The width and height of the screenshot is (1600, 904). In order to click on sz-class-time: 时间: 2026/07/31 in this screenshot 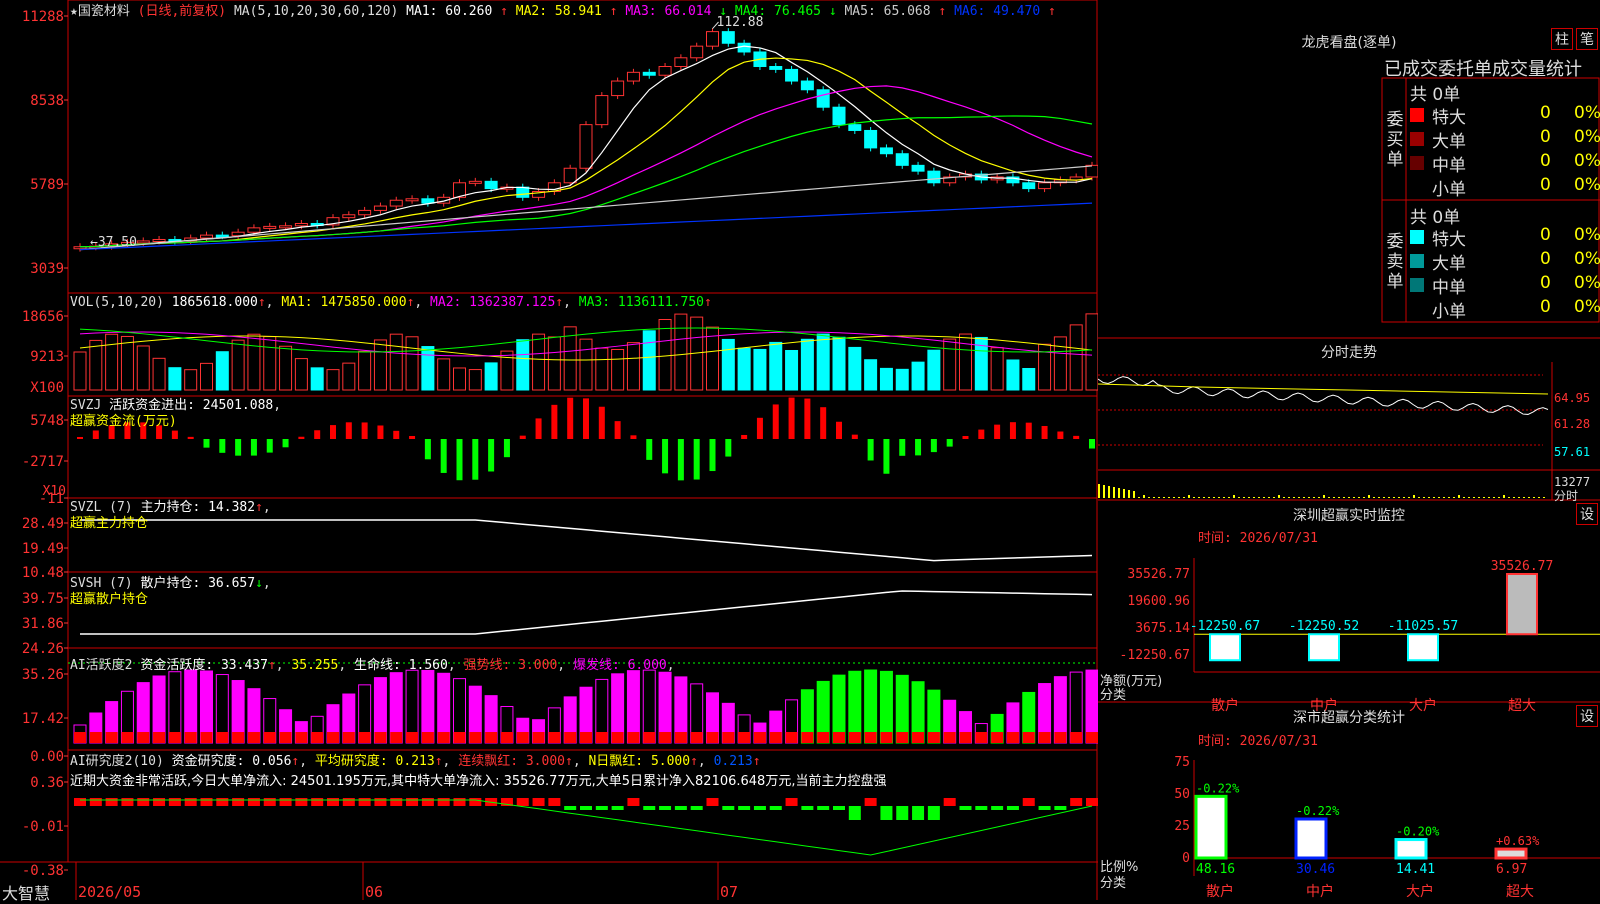, I will do `click(1258, 741)`.